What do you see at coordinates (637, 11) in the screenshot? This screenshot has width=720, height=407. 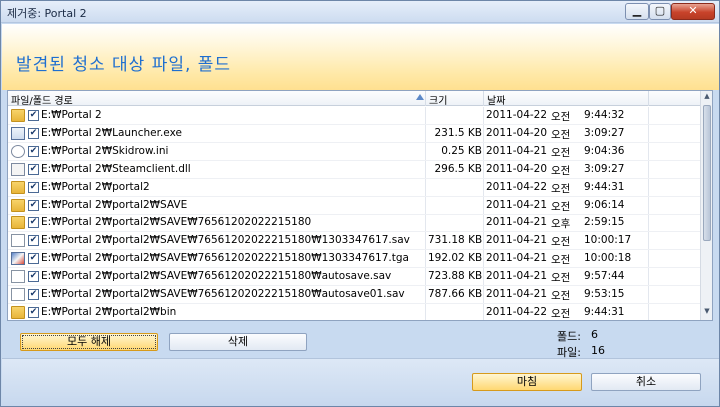 I see `minimize-button: ▁` at bounding box center [637, 11].